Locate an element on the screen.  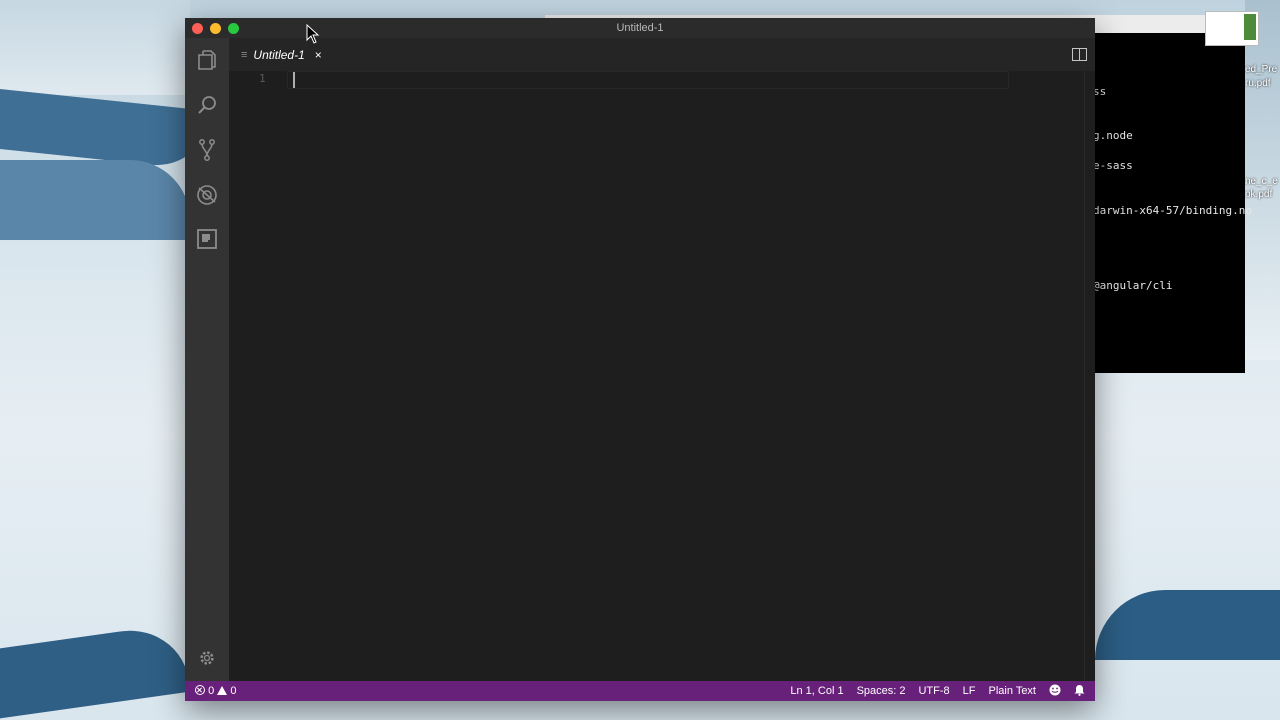
window-title: Untitled-1 is located at coordinates (640, 28).